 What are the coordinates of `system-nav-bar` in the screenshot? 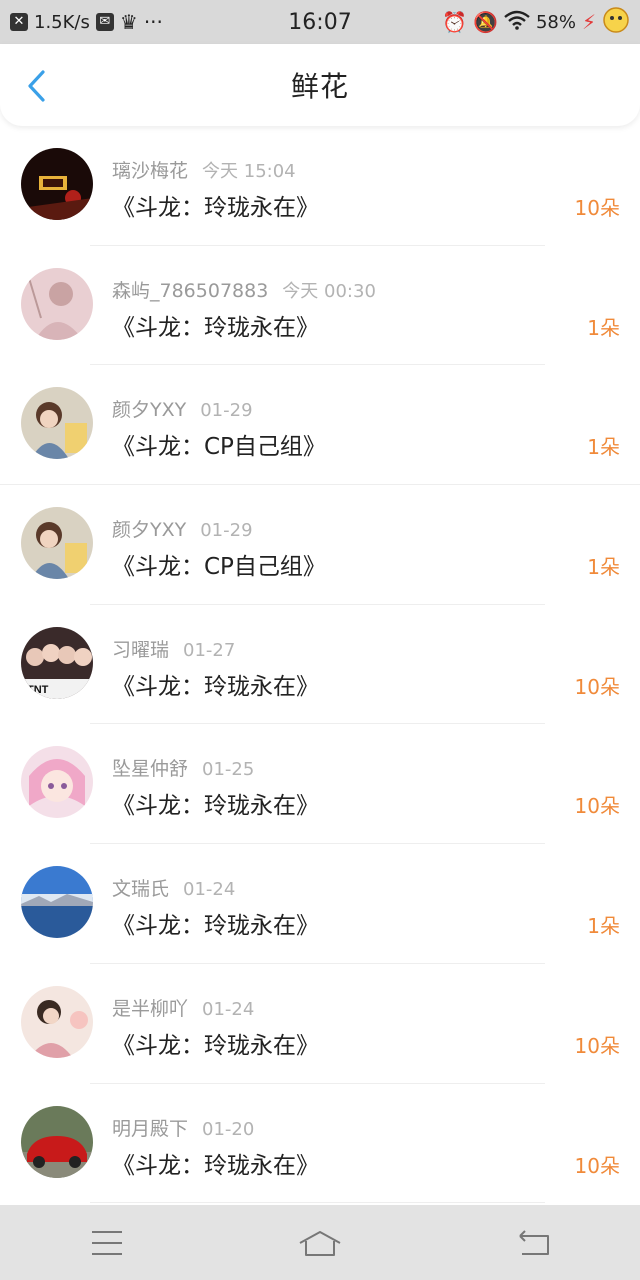 It's located at (320, 1242).